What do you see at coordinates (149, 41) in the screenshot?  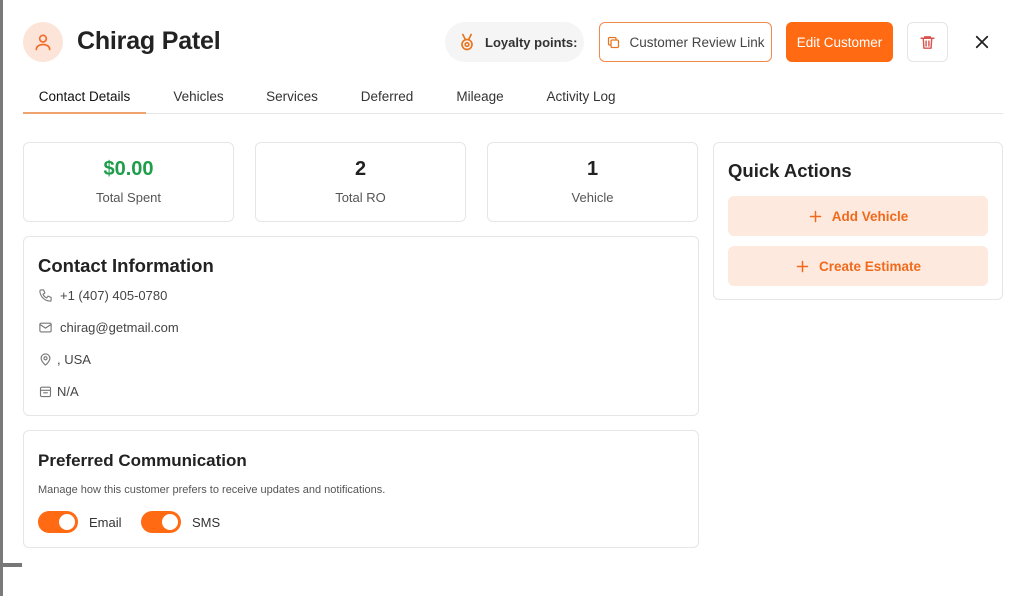 I see `customer-name: Chirag Patel` at bounding box center [149, 41].